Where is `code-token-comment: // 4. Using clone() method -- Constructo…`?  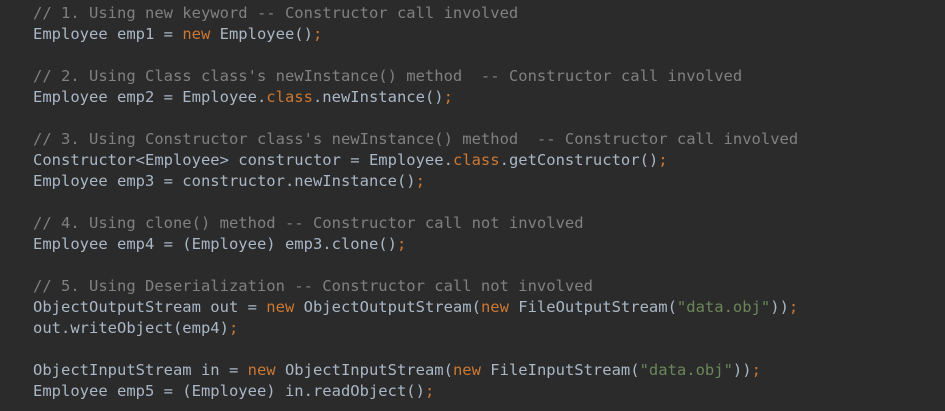 code-token-comment: // 4. Using clone() method -- Constructo… is located at coordinates (308, 223).